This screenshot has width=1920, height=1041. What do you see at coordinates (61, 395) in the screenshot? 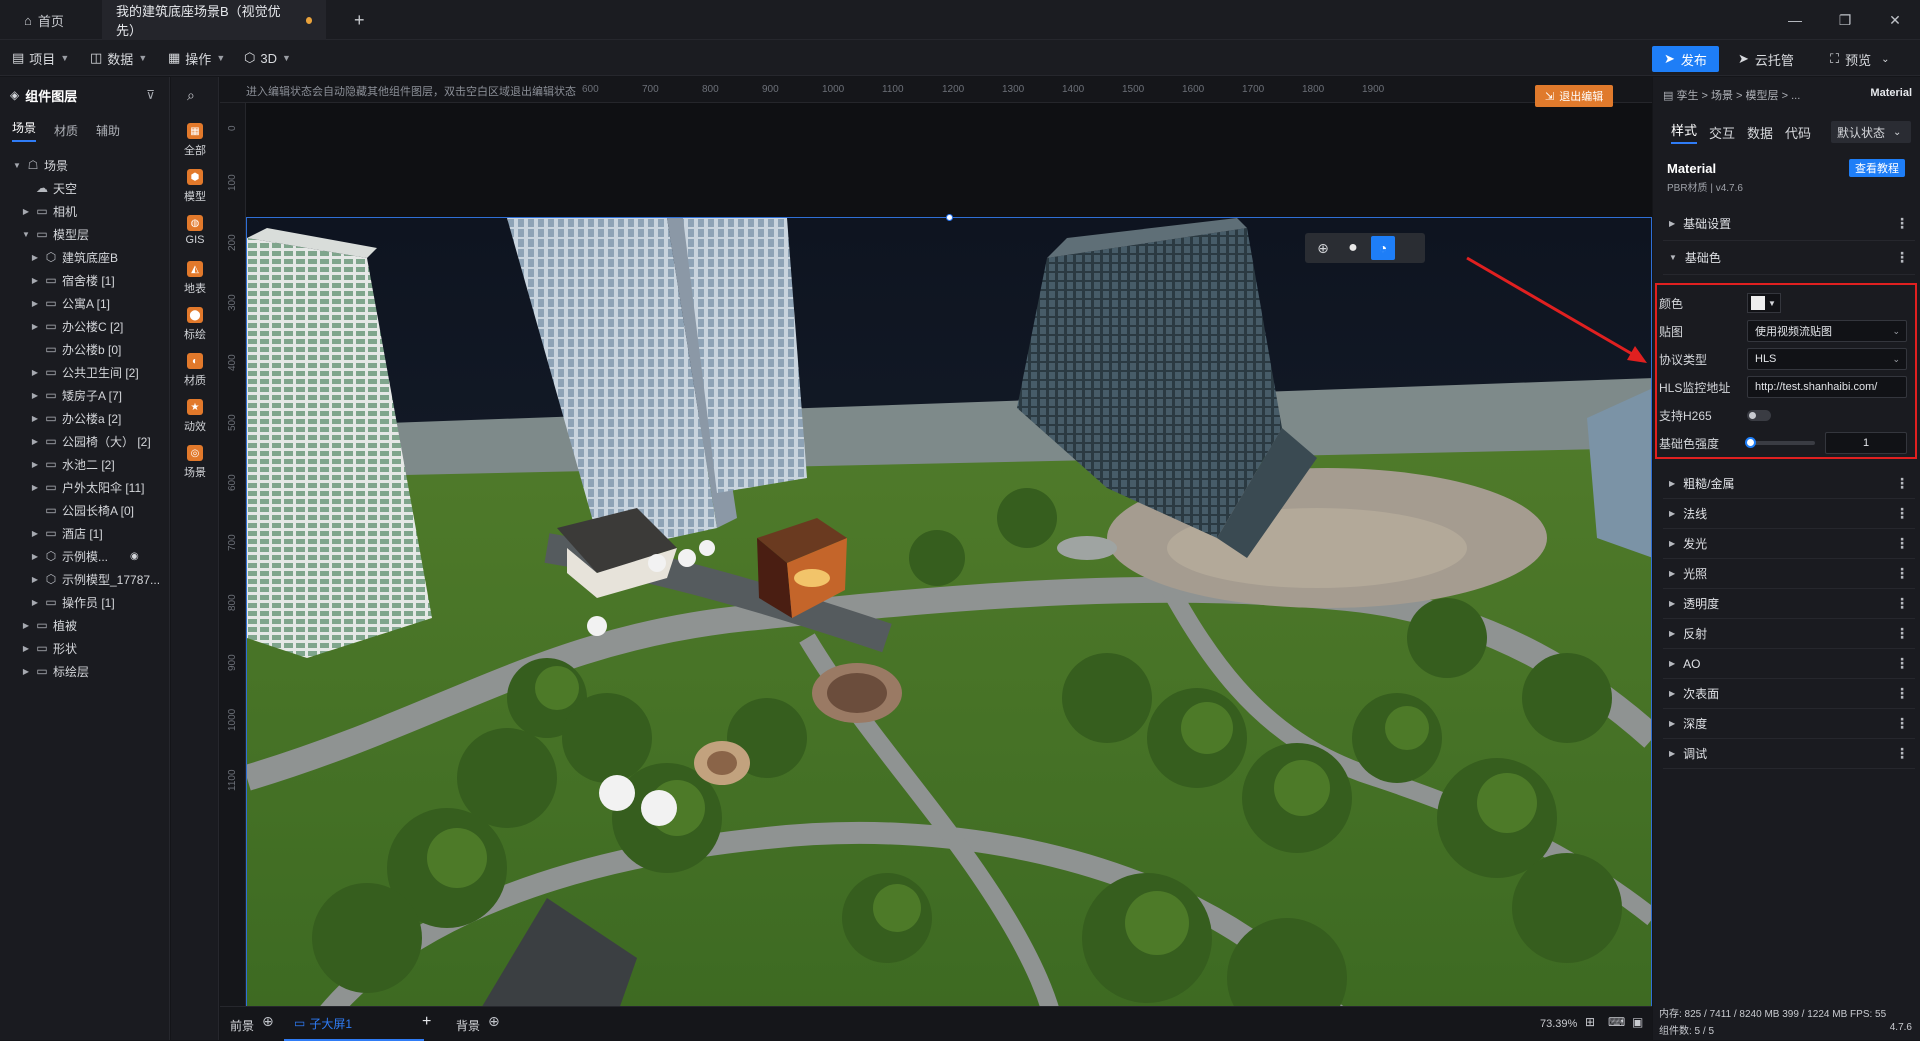
I see `layer-tree-item: ▶ ▭ 矮房子A [7]` at bounding box center [61, 395].